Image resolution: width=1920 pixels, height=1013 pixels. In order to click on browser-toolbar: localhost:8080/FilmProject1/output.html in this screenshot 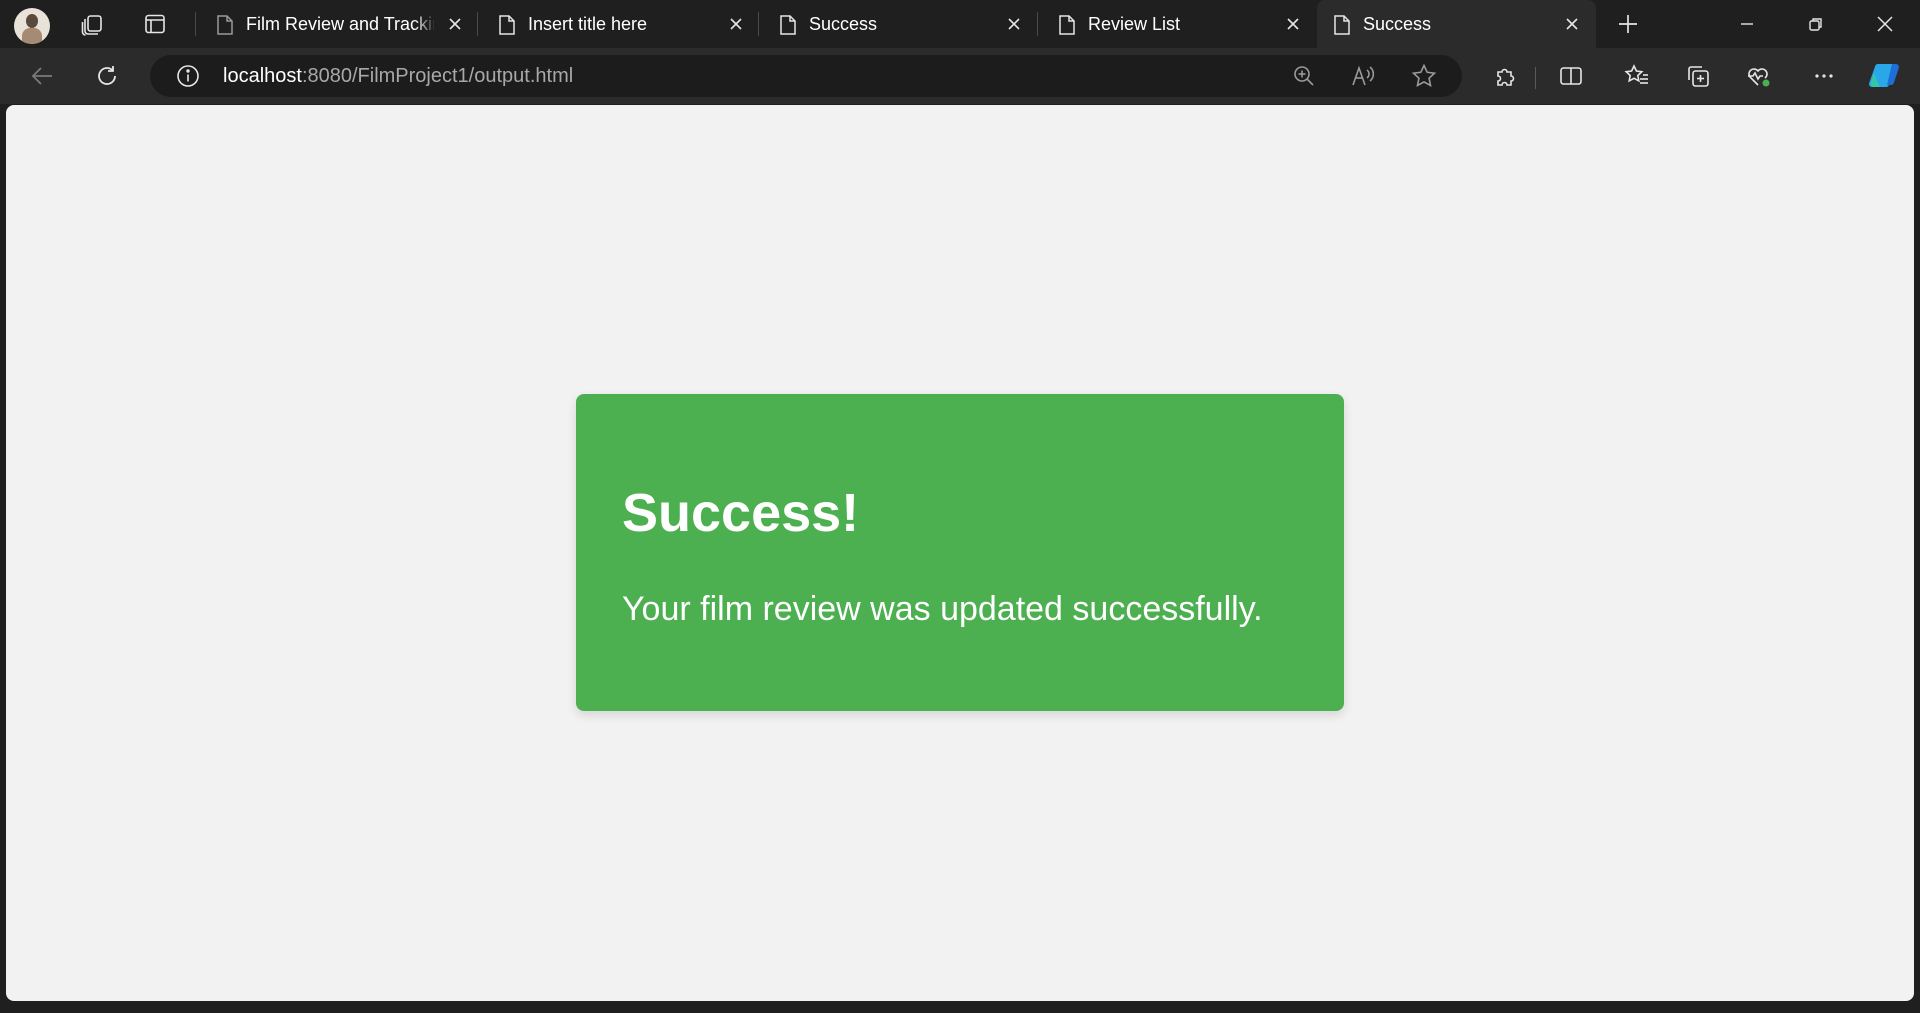, I will do `click(960, 76)`.